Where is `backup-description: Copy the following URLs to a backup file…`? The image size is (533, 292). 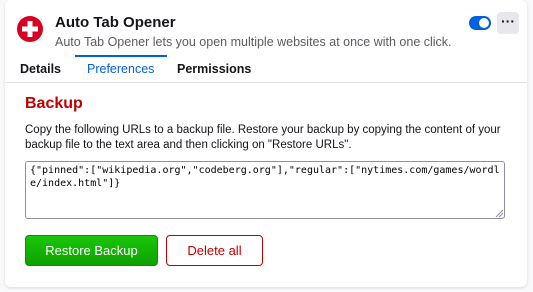
backup-description: Copy the following URLs to a backup file… is located at coordinates (263, 137).